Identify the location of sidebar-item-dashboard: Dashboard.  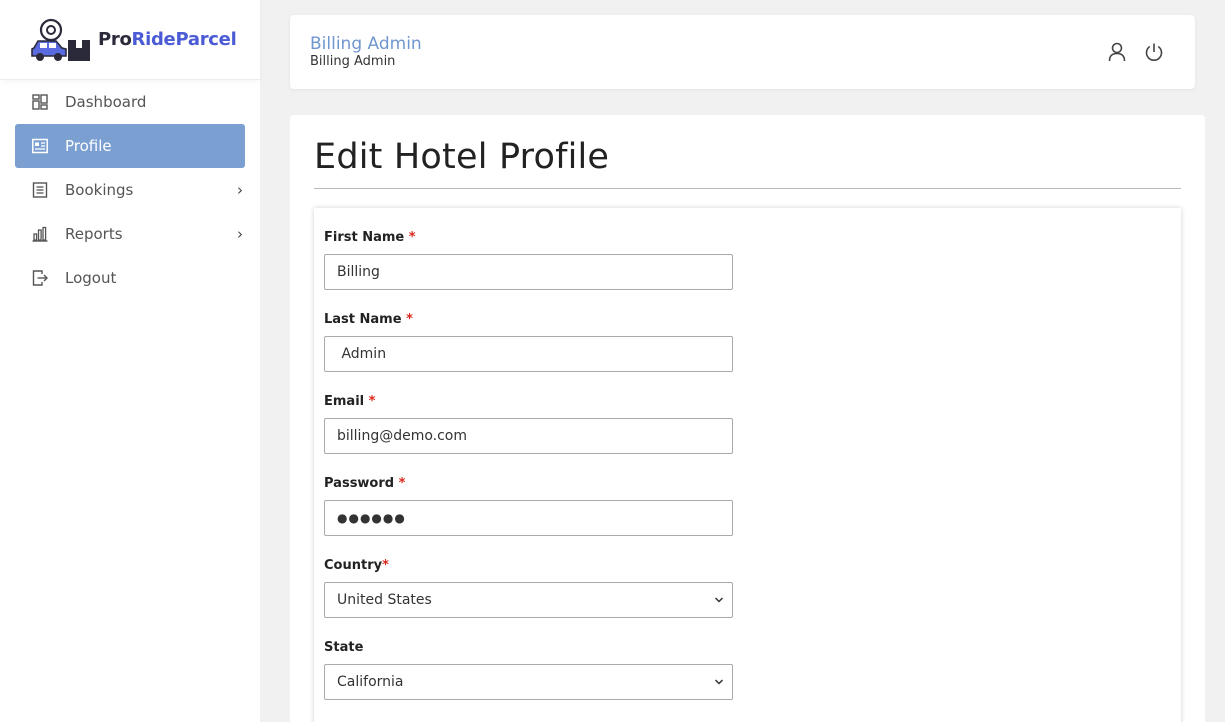
(130, 102).